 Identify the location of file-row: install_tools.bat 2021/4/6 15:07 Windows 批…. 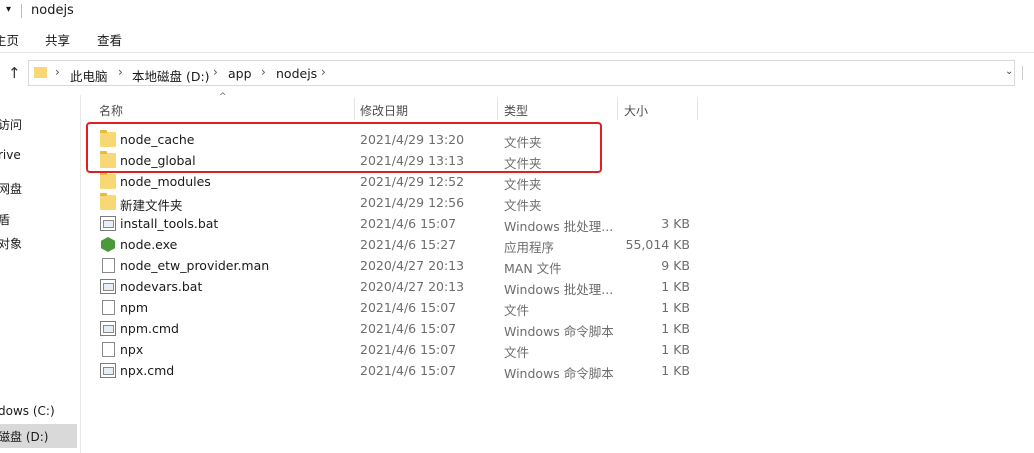
(396, 223).